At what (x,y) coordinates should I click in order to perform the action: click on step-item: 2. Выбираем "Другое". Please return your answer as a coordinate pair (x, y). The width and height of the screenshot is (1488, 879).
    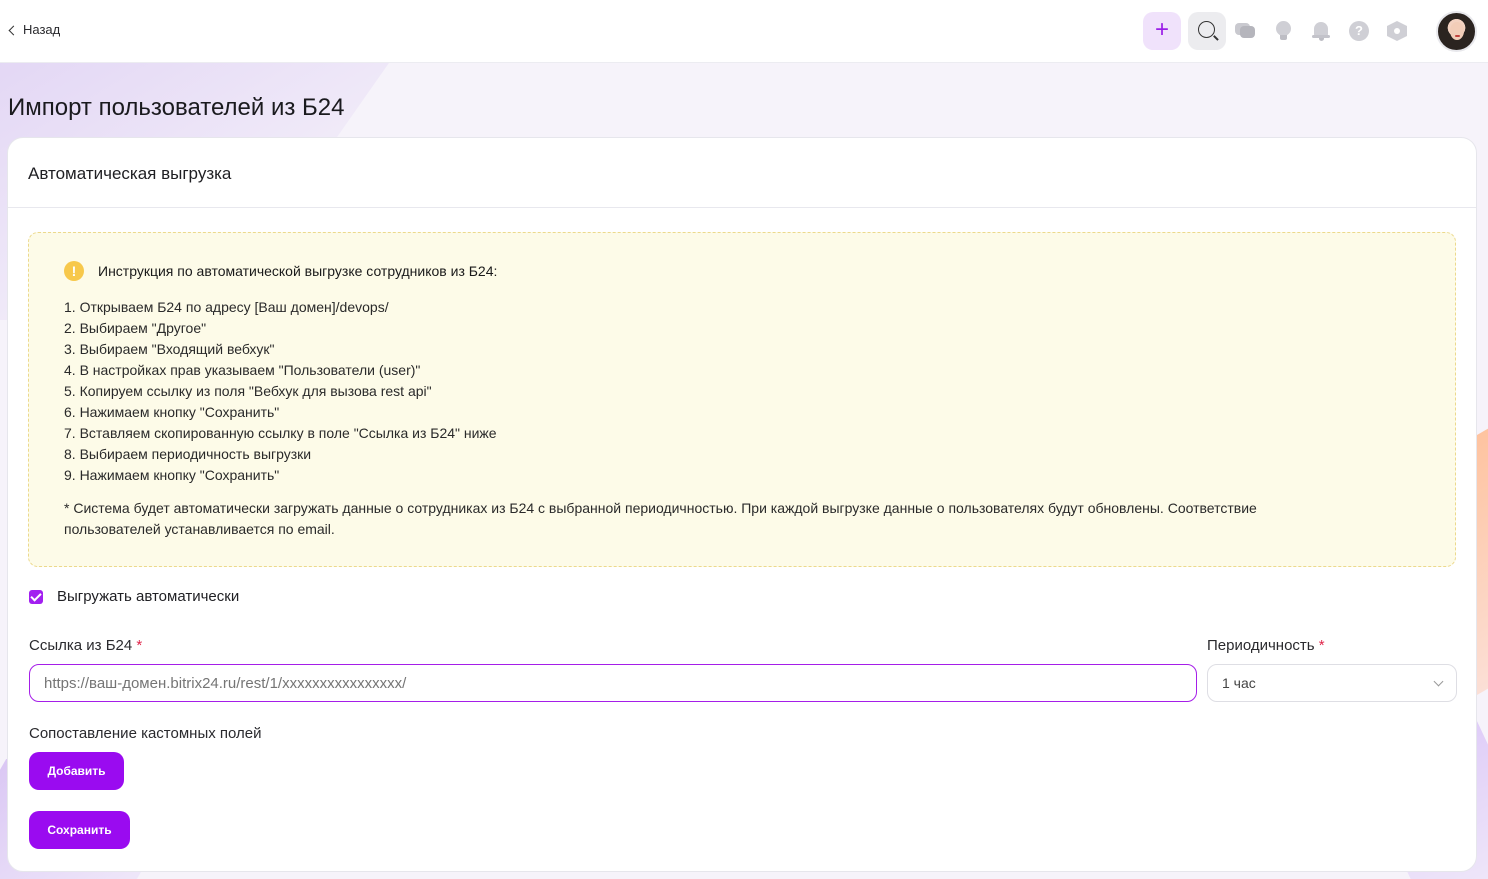
    Looking at the image, I should click on (135, 328).